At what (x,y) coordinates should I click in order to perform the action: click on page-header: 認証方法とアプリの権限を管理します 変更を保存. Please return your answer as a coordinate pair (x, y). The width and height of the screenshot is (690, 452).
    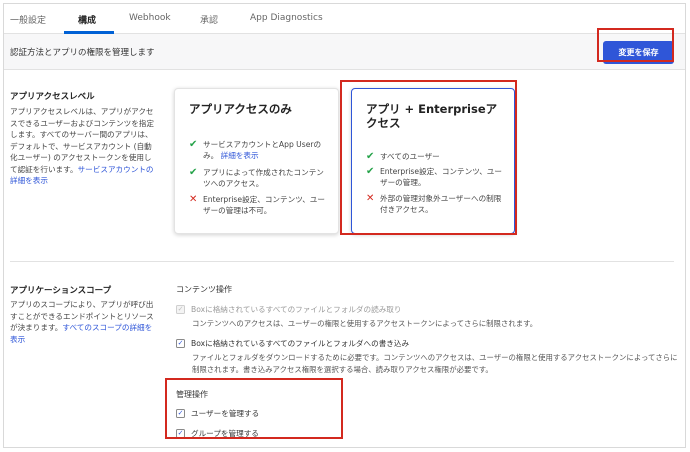
    Looking at the image, I should click on (344, 52).